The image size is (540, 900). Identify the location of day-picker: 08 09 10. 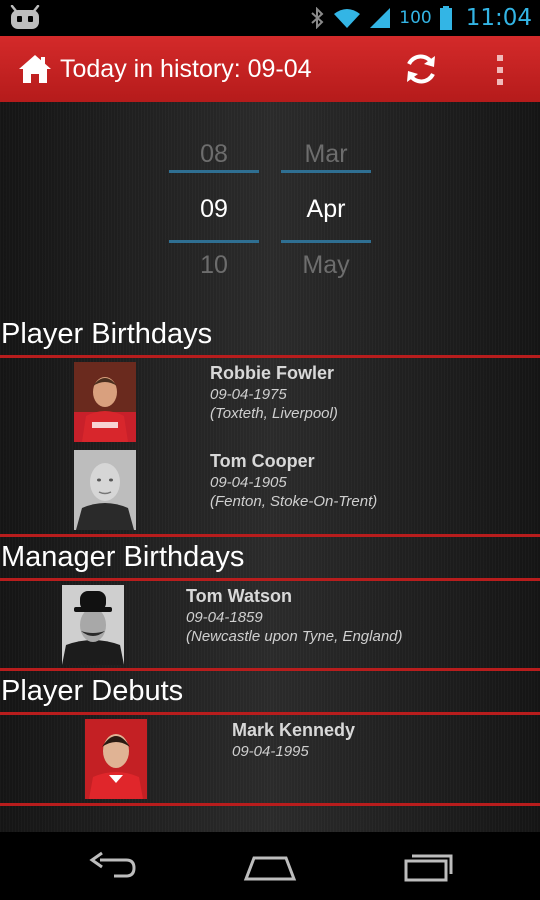
(214, 197).